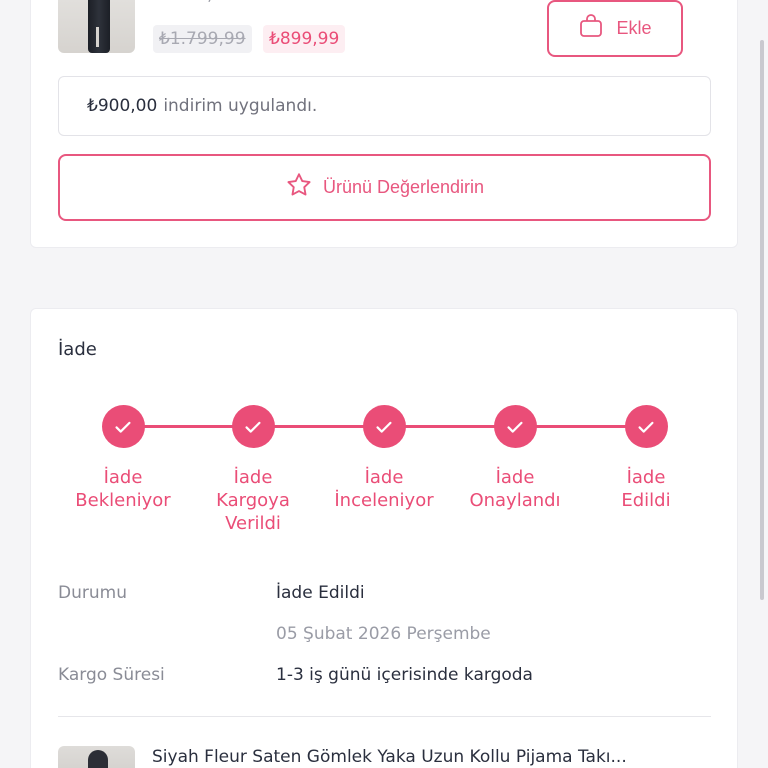  I want to click on discount-text: indirim uygulandı., so click(240, 106).